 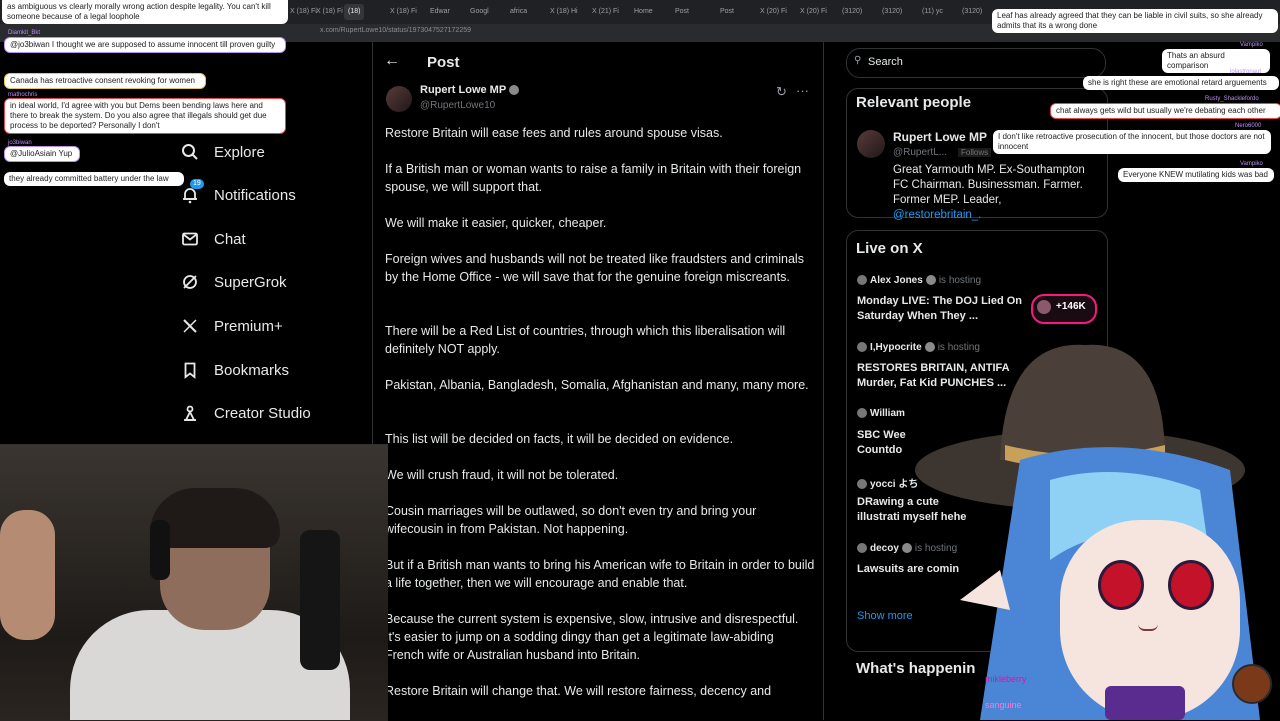 I want to click on nav-notifications: 19 Notifications, so click(x=238, y=194).